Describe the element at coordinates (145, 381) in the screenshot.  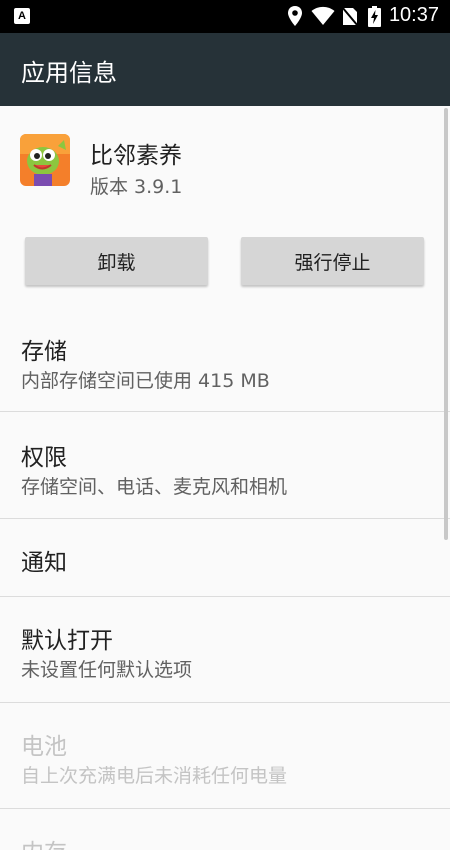
I see `storage-summary: 内部存储空间已使用 415 MB` at that location.